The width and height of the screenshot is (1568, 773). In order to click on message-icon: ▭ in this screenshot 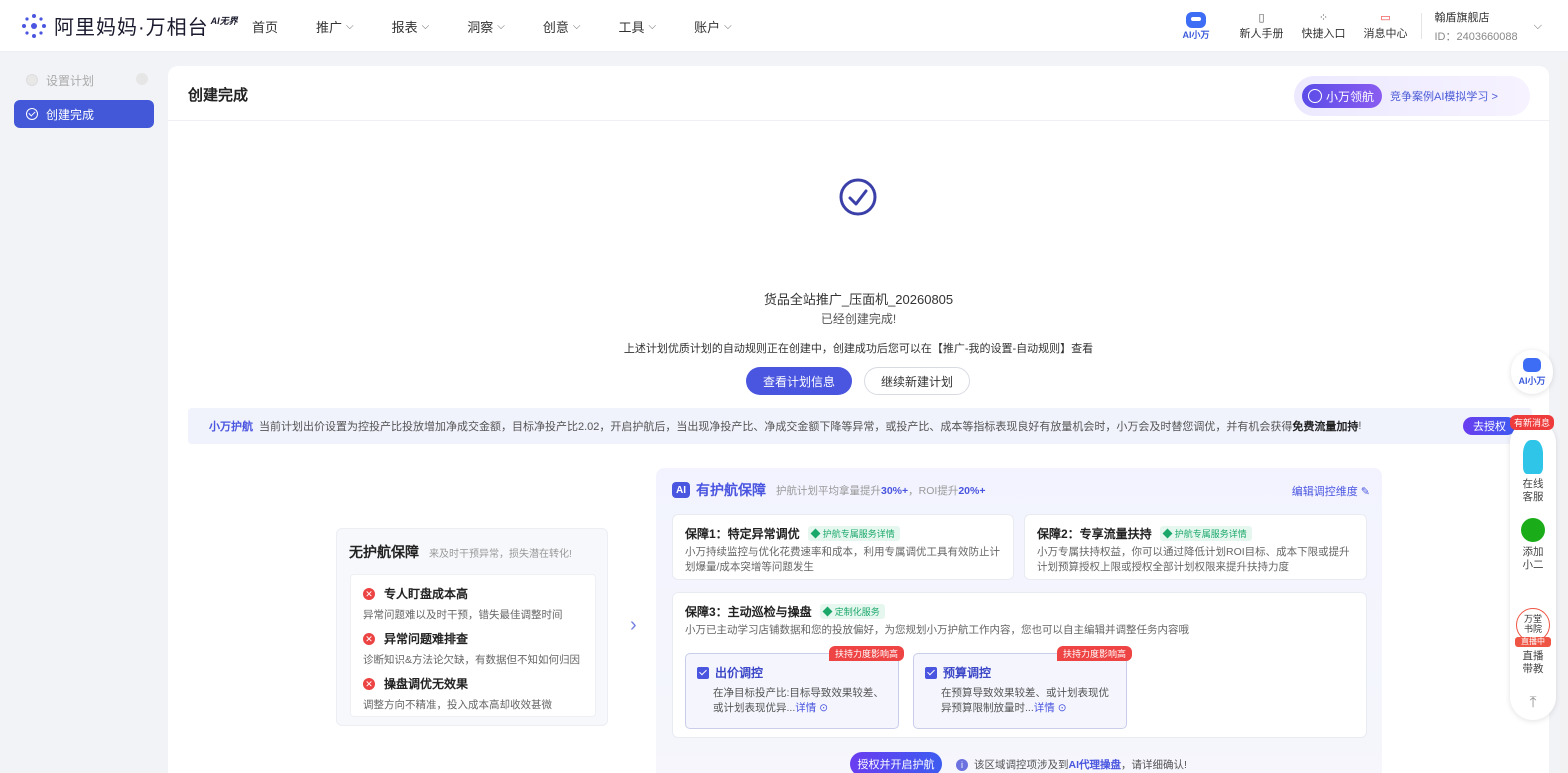, I will do `click(1385, 18)`.